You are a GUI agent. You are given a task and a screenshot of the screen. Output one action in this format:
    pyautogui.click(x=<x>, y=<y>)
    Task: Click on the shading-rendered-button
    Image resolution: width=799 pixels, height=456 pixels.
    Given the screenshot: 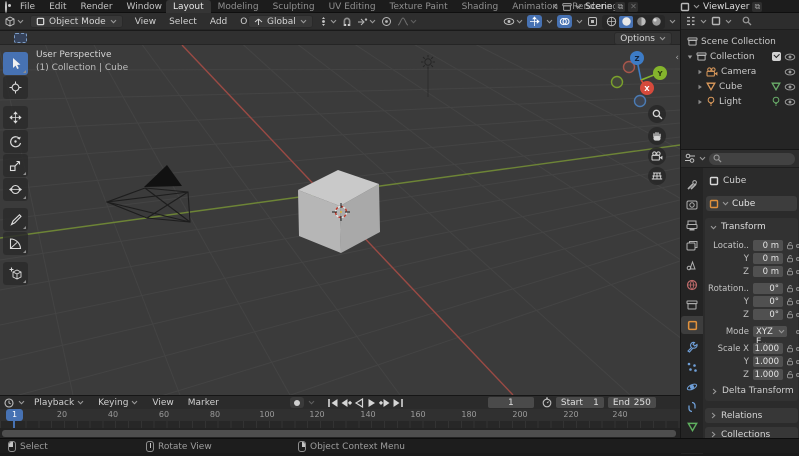 What is the action you would take?
    pyautogui.click(x=656, y=22)
    